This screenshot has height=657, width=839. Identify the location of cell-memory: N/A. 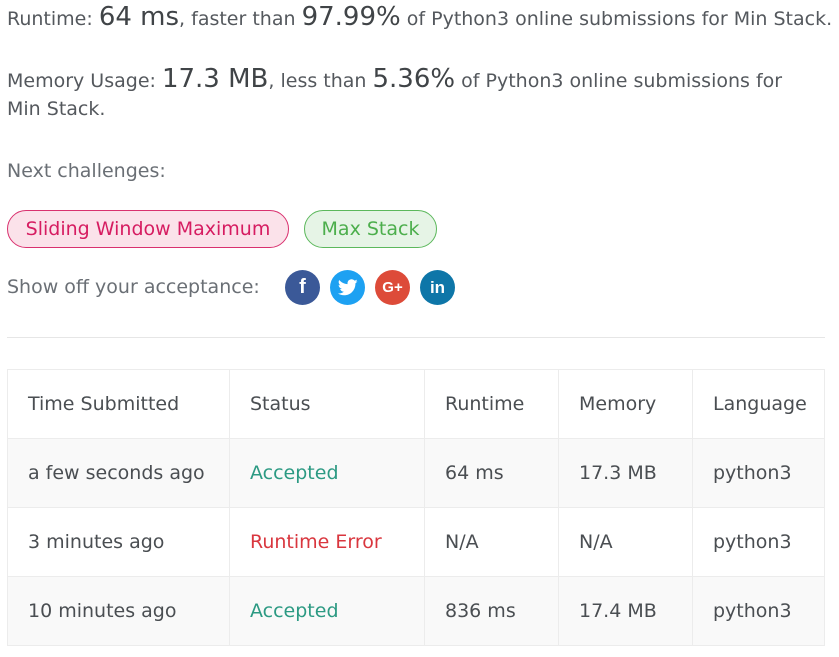
(625, 542).